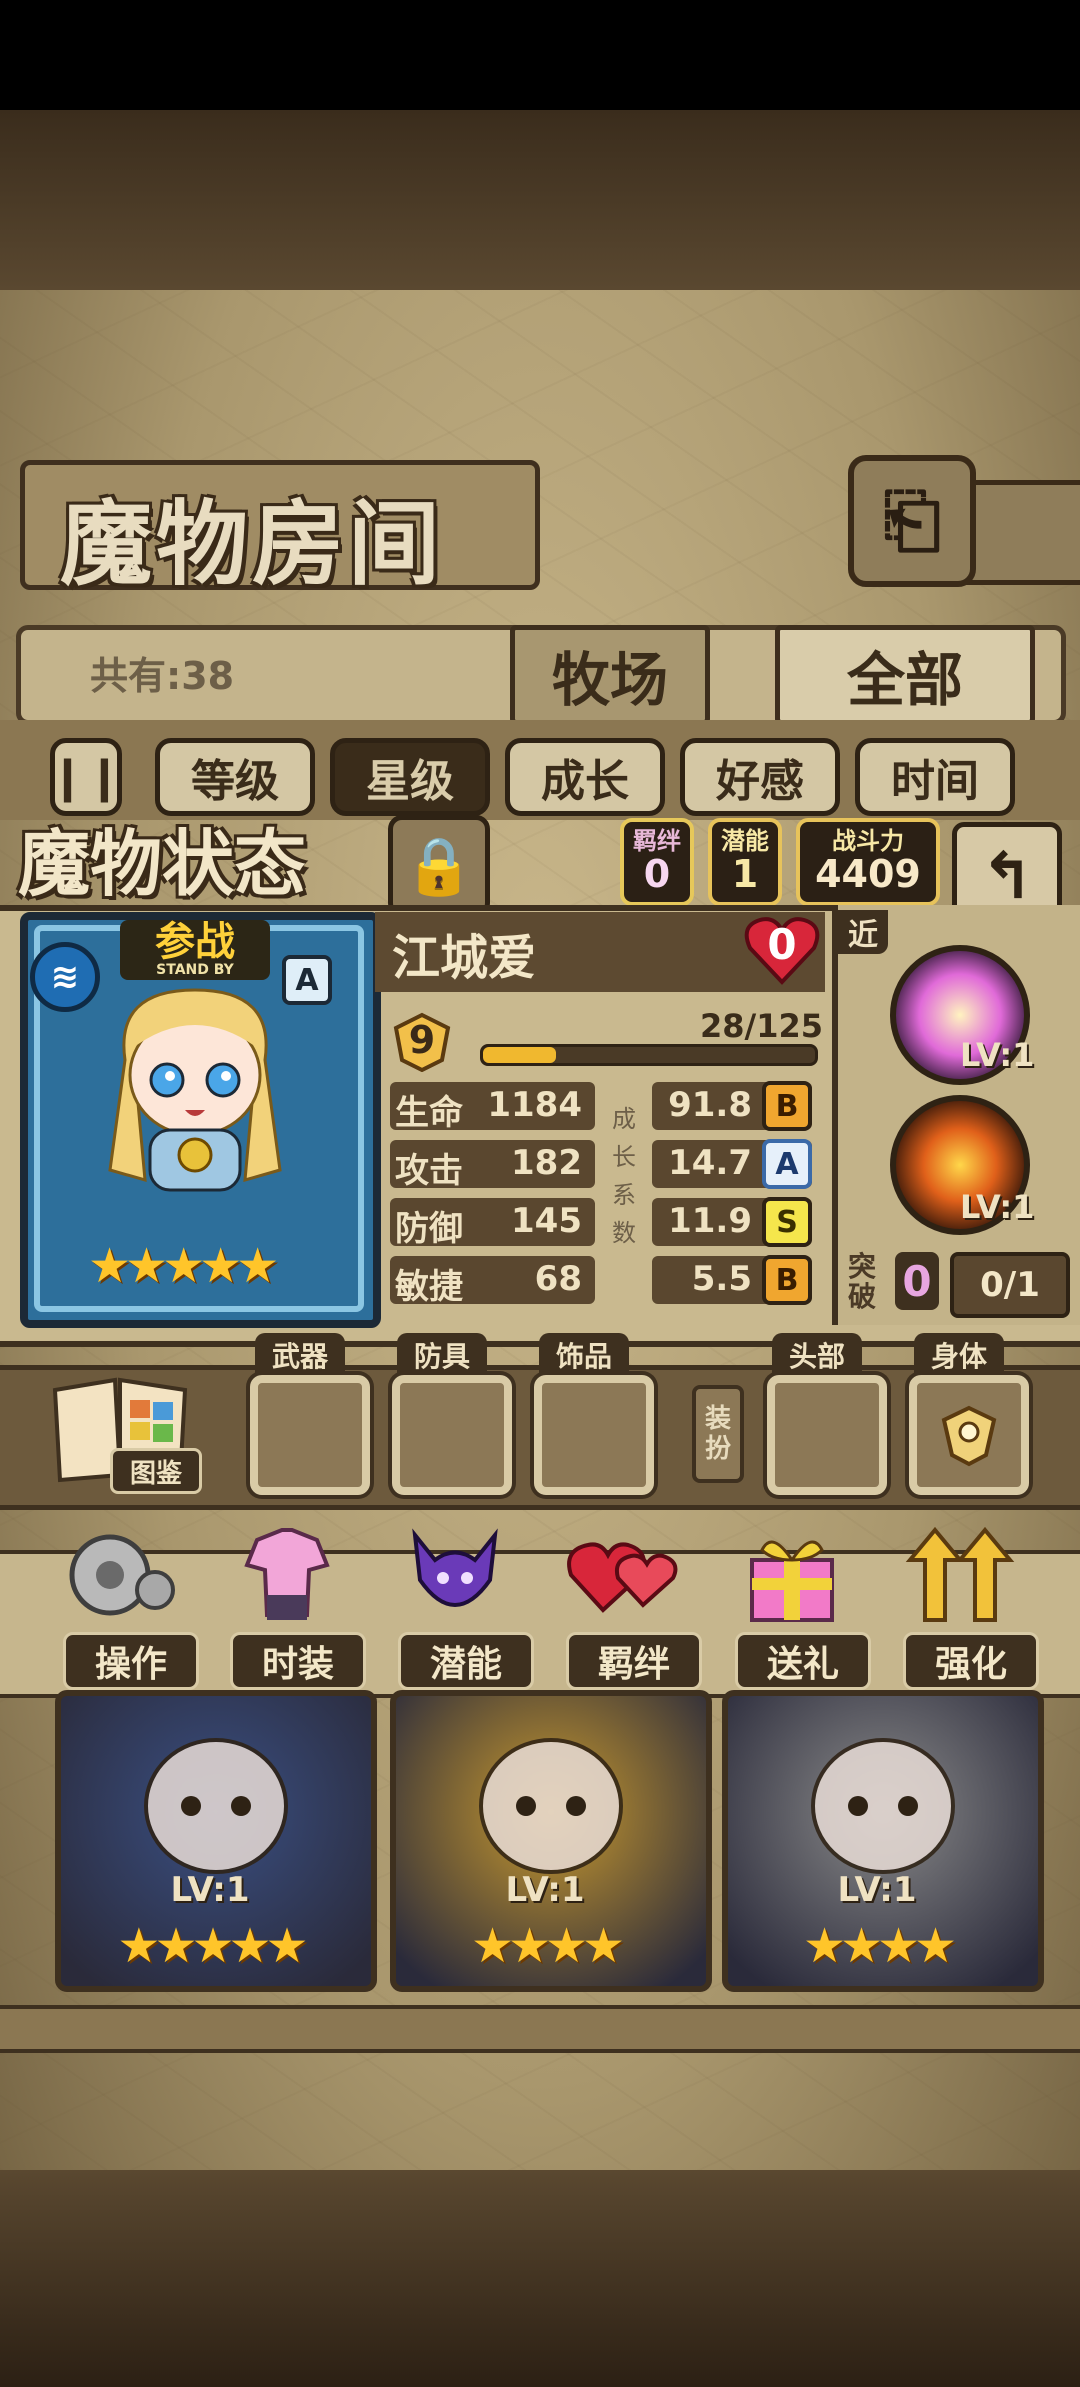  I want to click on body-armor-icon, so click(969, 1436).